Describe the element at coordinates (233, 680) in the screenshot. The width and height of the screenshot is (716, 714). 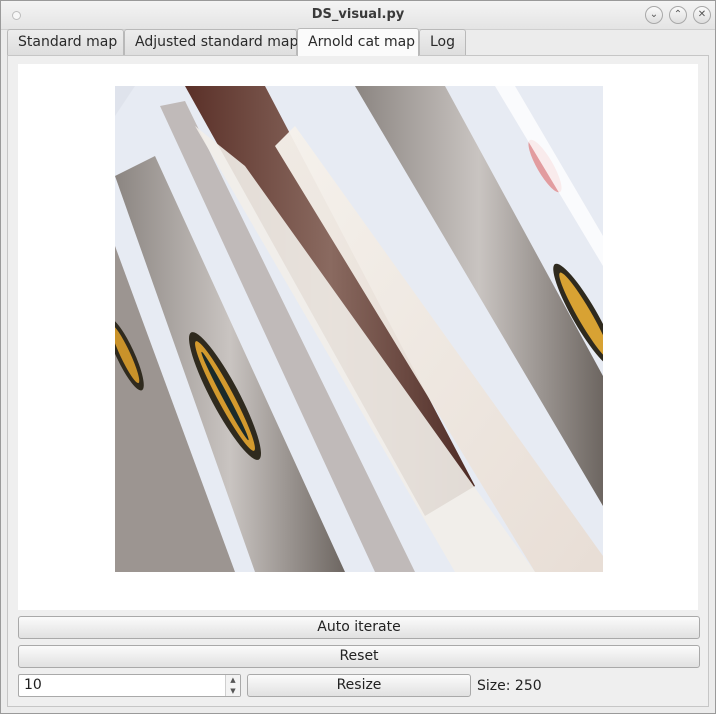
I see `spin-up-icon: ▲` at that location.